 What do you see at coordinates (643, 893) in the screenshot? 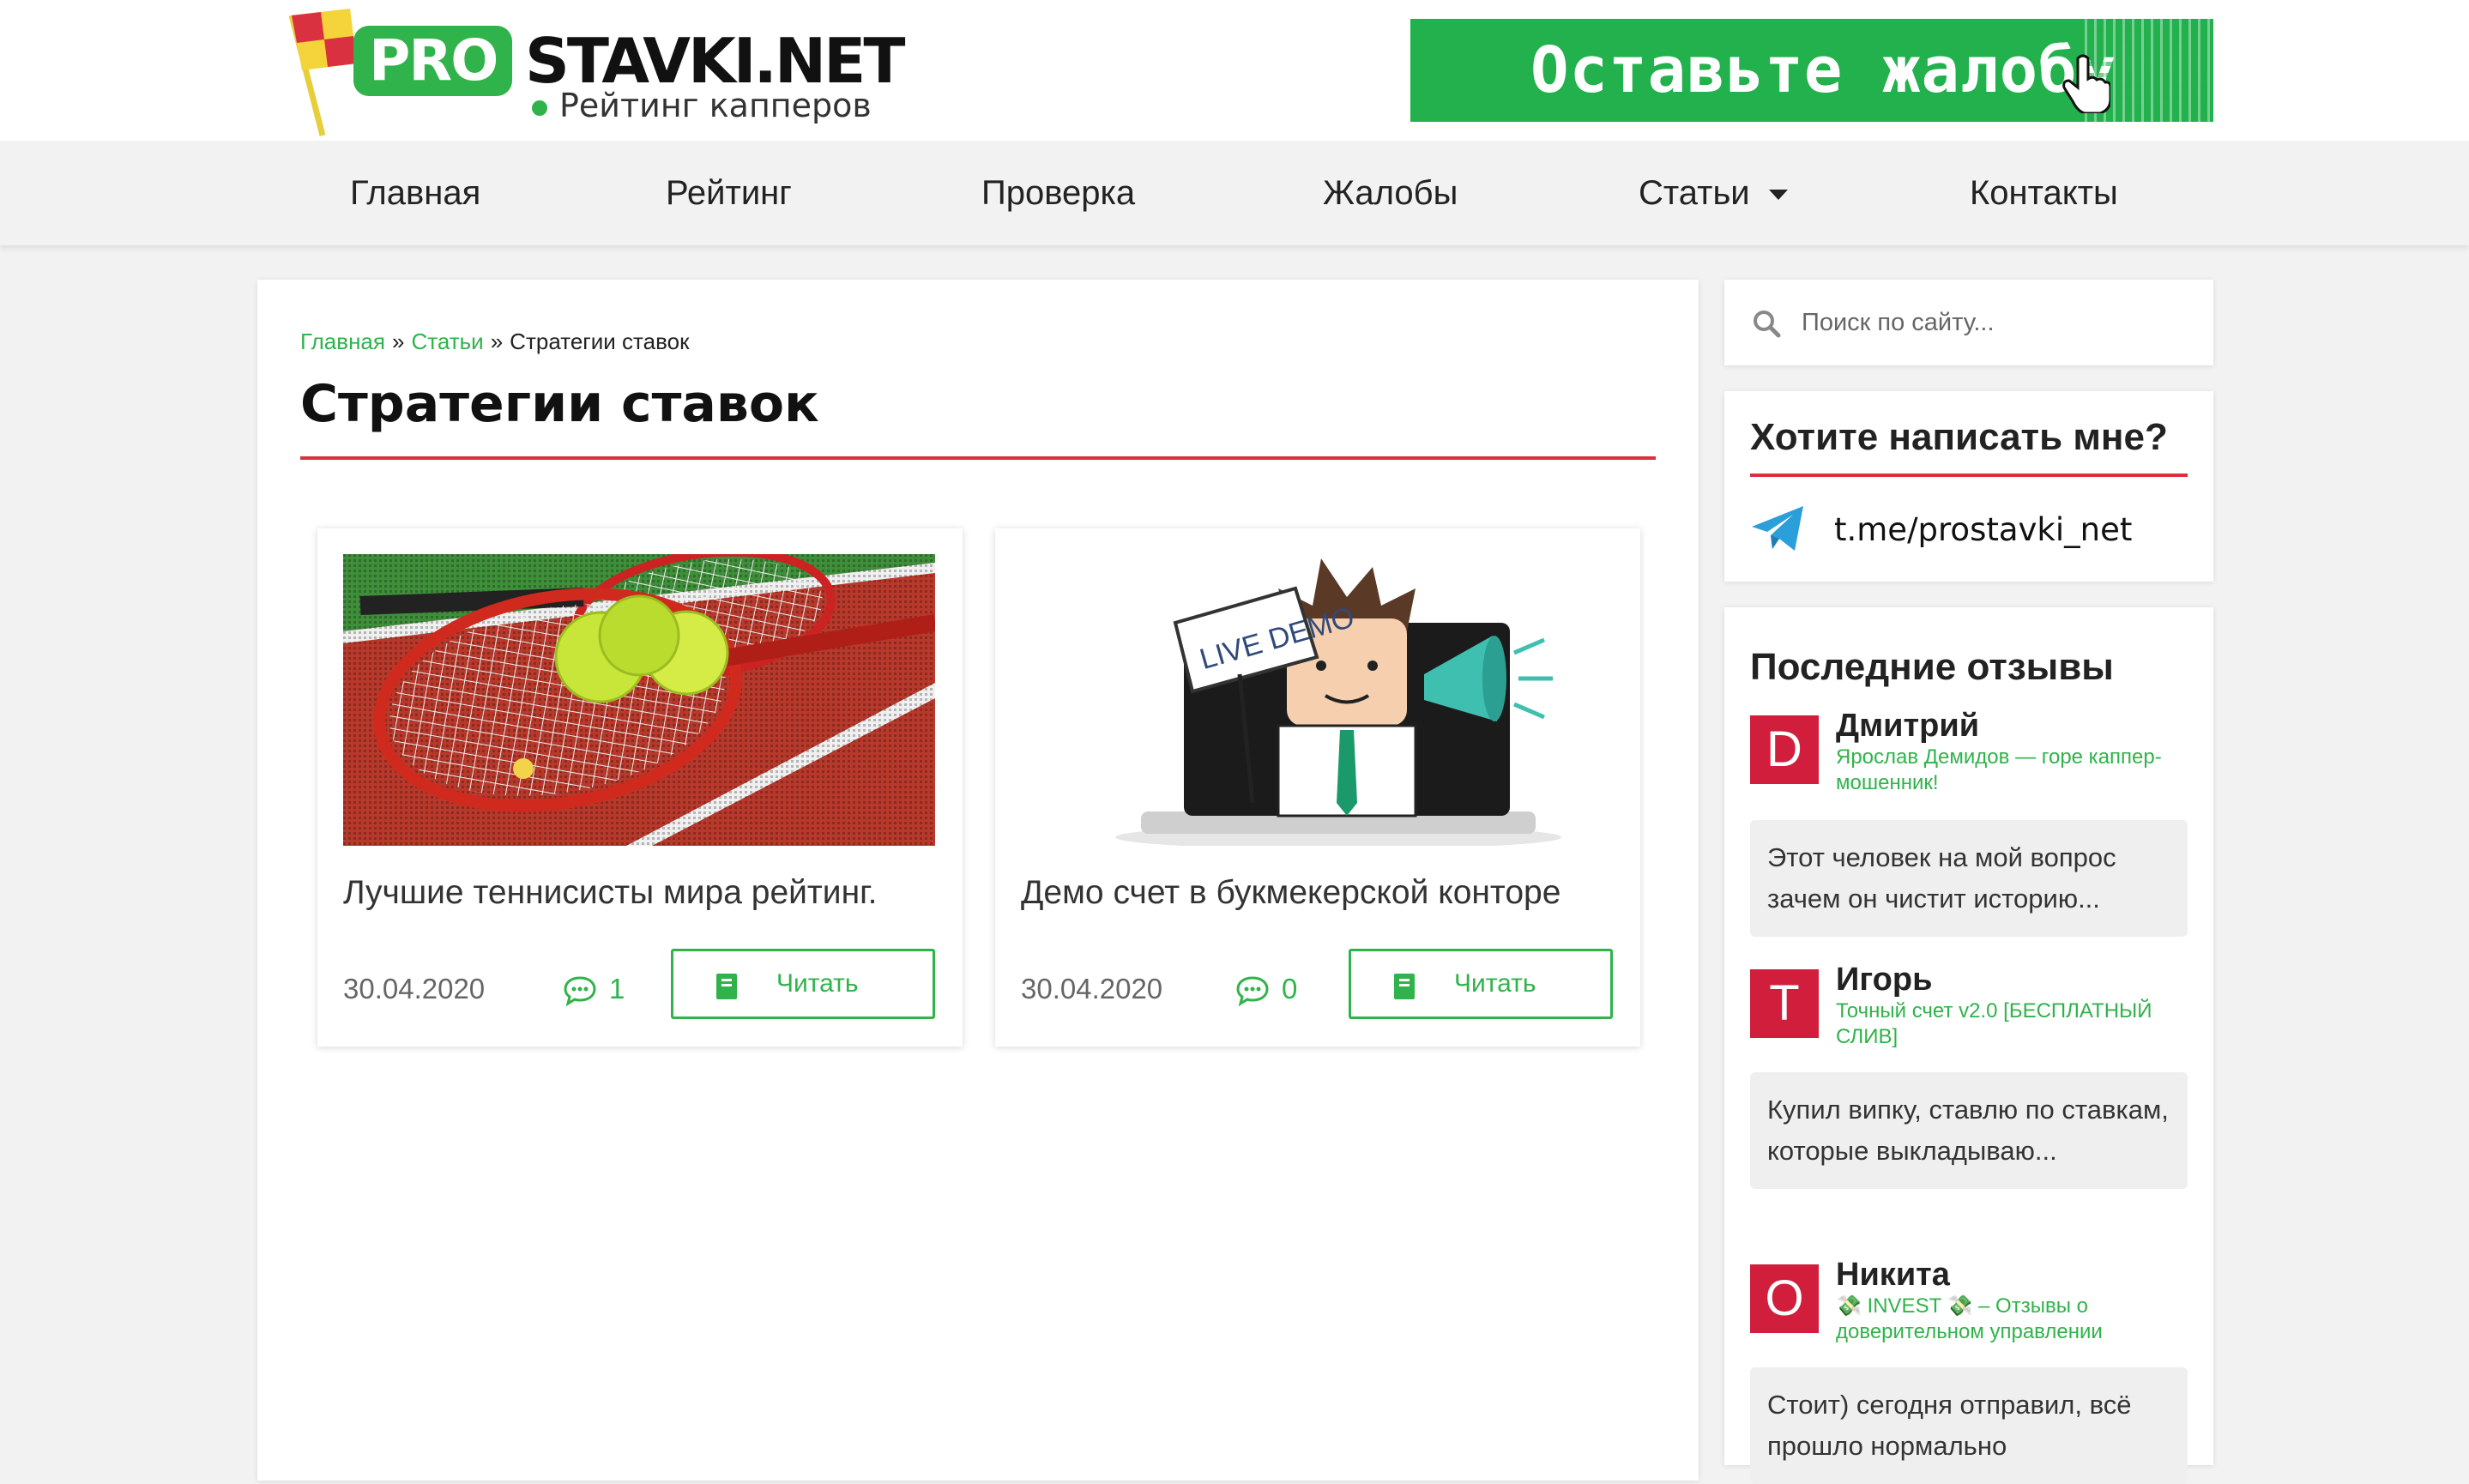
I see `post-title: Лучшие теннисисты мира рейтинг.` at bounding box center [643, 893].